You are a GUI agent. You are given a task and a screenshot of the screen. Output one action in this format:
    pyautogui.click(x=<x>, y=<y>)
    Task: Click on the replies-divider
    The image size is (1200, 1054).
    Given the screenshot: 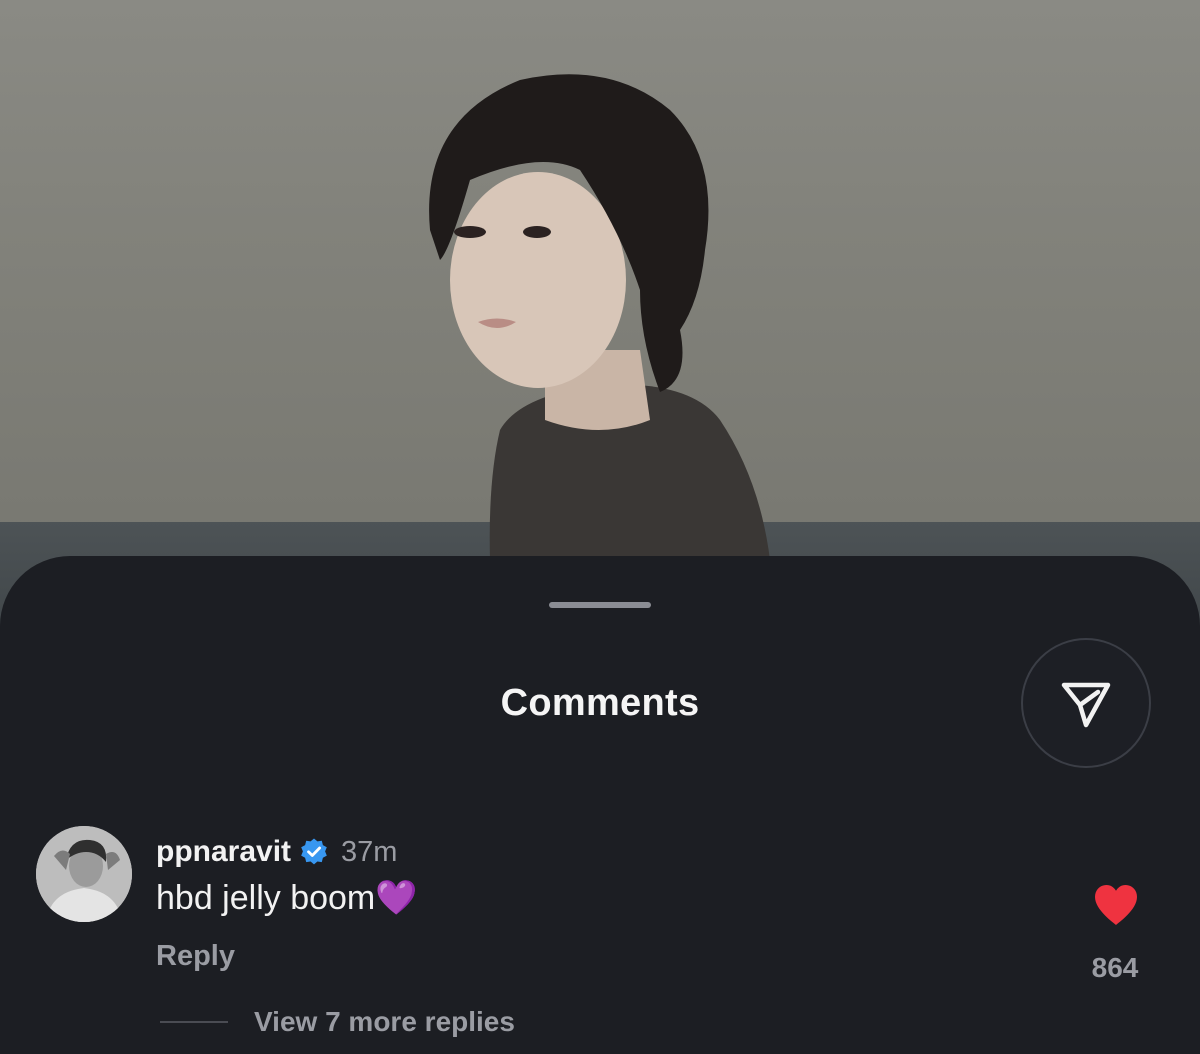 What is the action you would take?
    pyautogui.click(x=194, y=1022)
    